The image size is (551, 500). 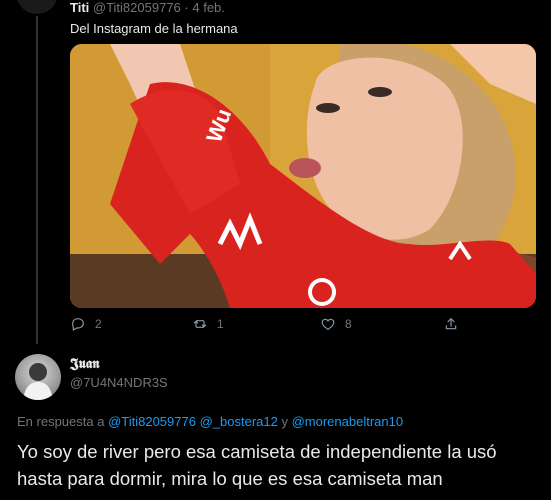 I want to click on share-action, so click(x=451, y=324).